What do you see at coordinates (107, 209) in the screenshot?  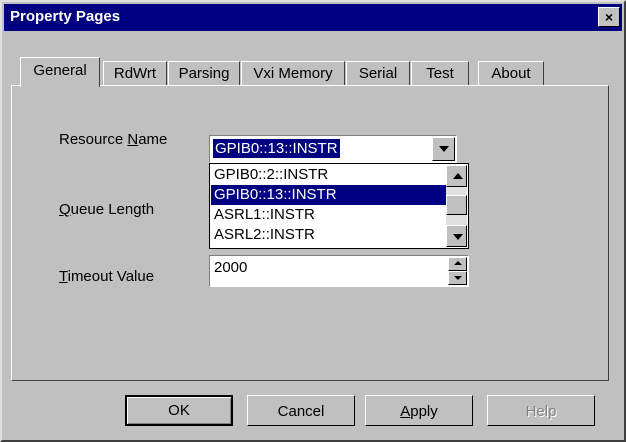 I see `queue-length-label: Queue Length` at bounding box center [107, 209].